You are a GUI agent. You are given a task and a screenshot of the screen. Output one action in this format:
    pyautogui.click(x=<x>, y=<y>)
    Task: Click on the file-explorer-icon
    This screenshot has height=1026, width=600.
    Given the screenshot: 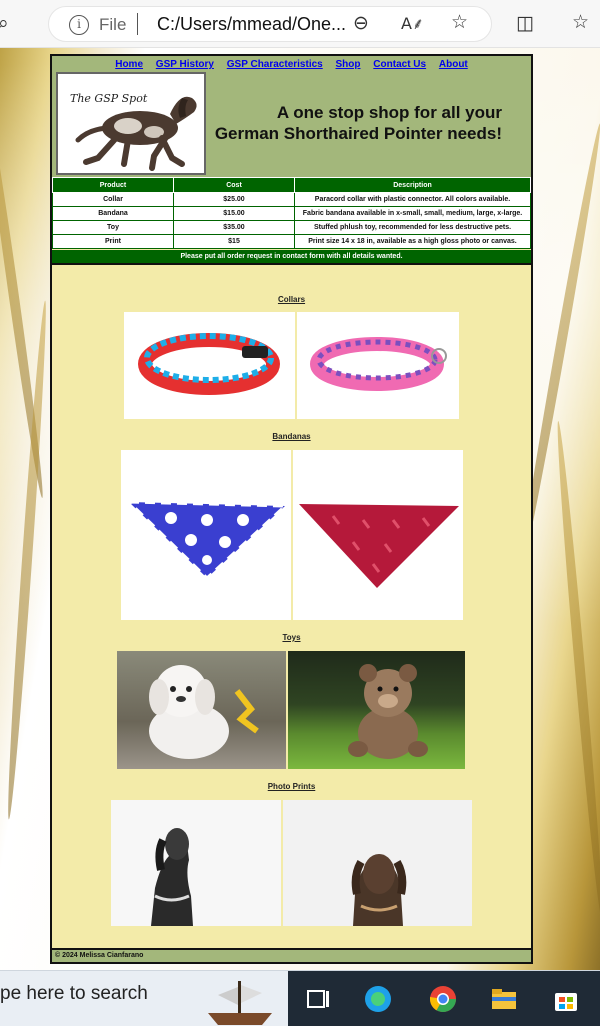 What is the action you would take?
    pyautogui.click(x=504, y=999)
    